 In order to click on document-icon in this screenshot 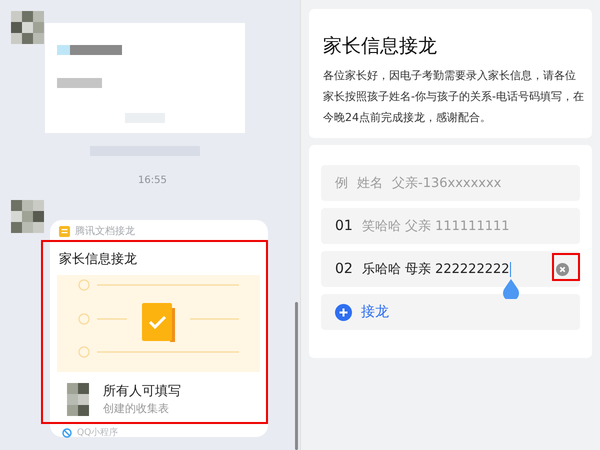, I will do `click(64, 231)`.